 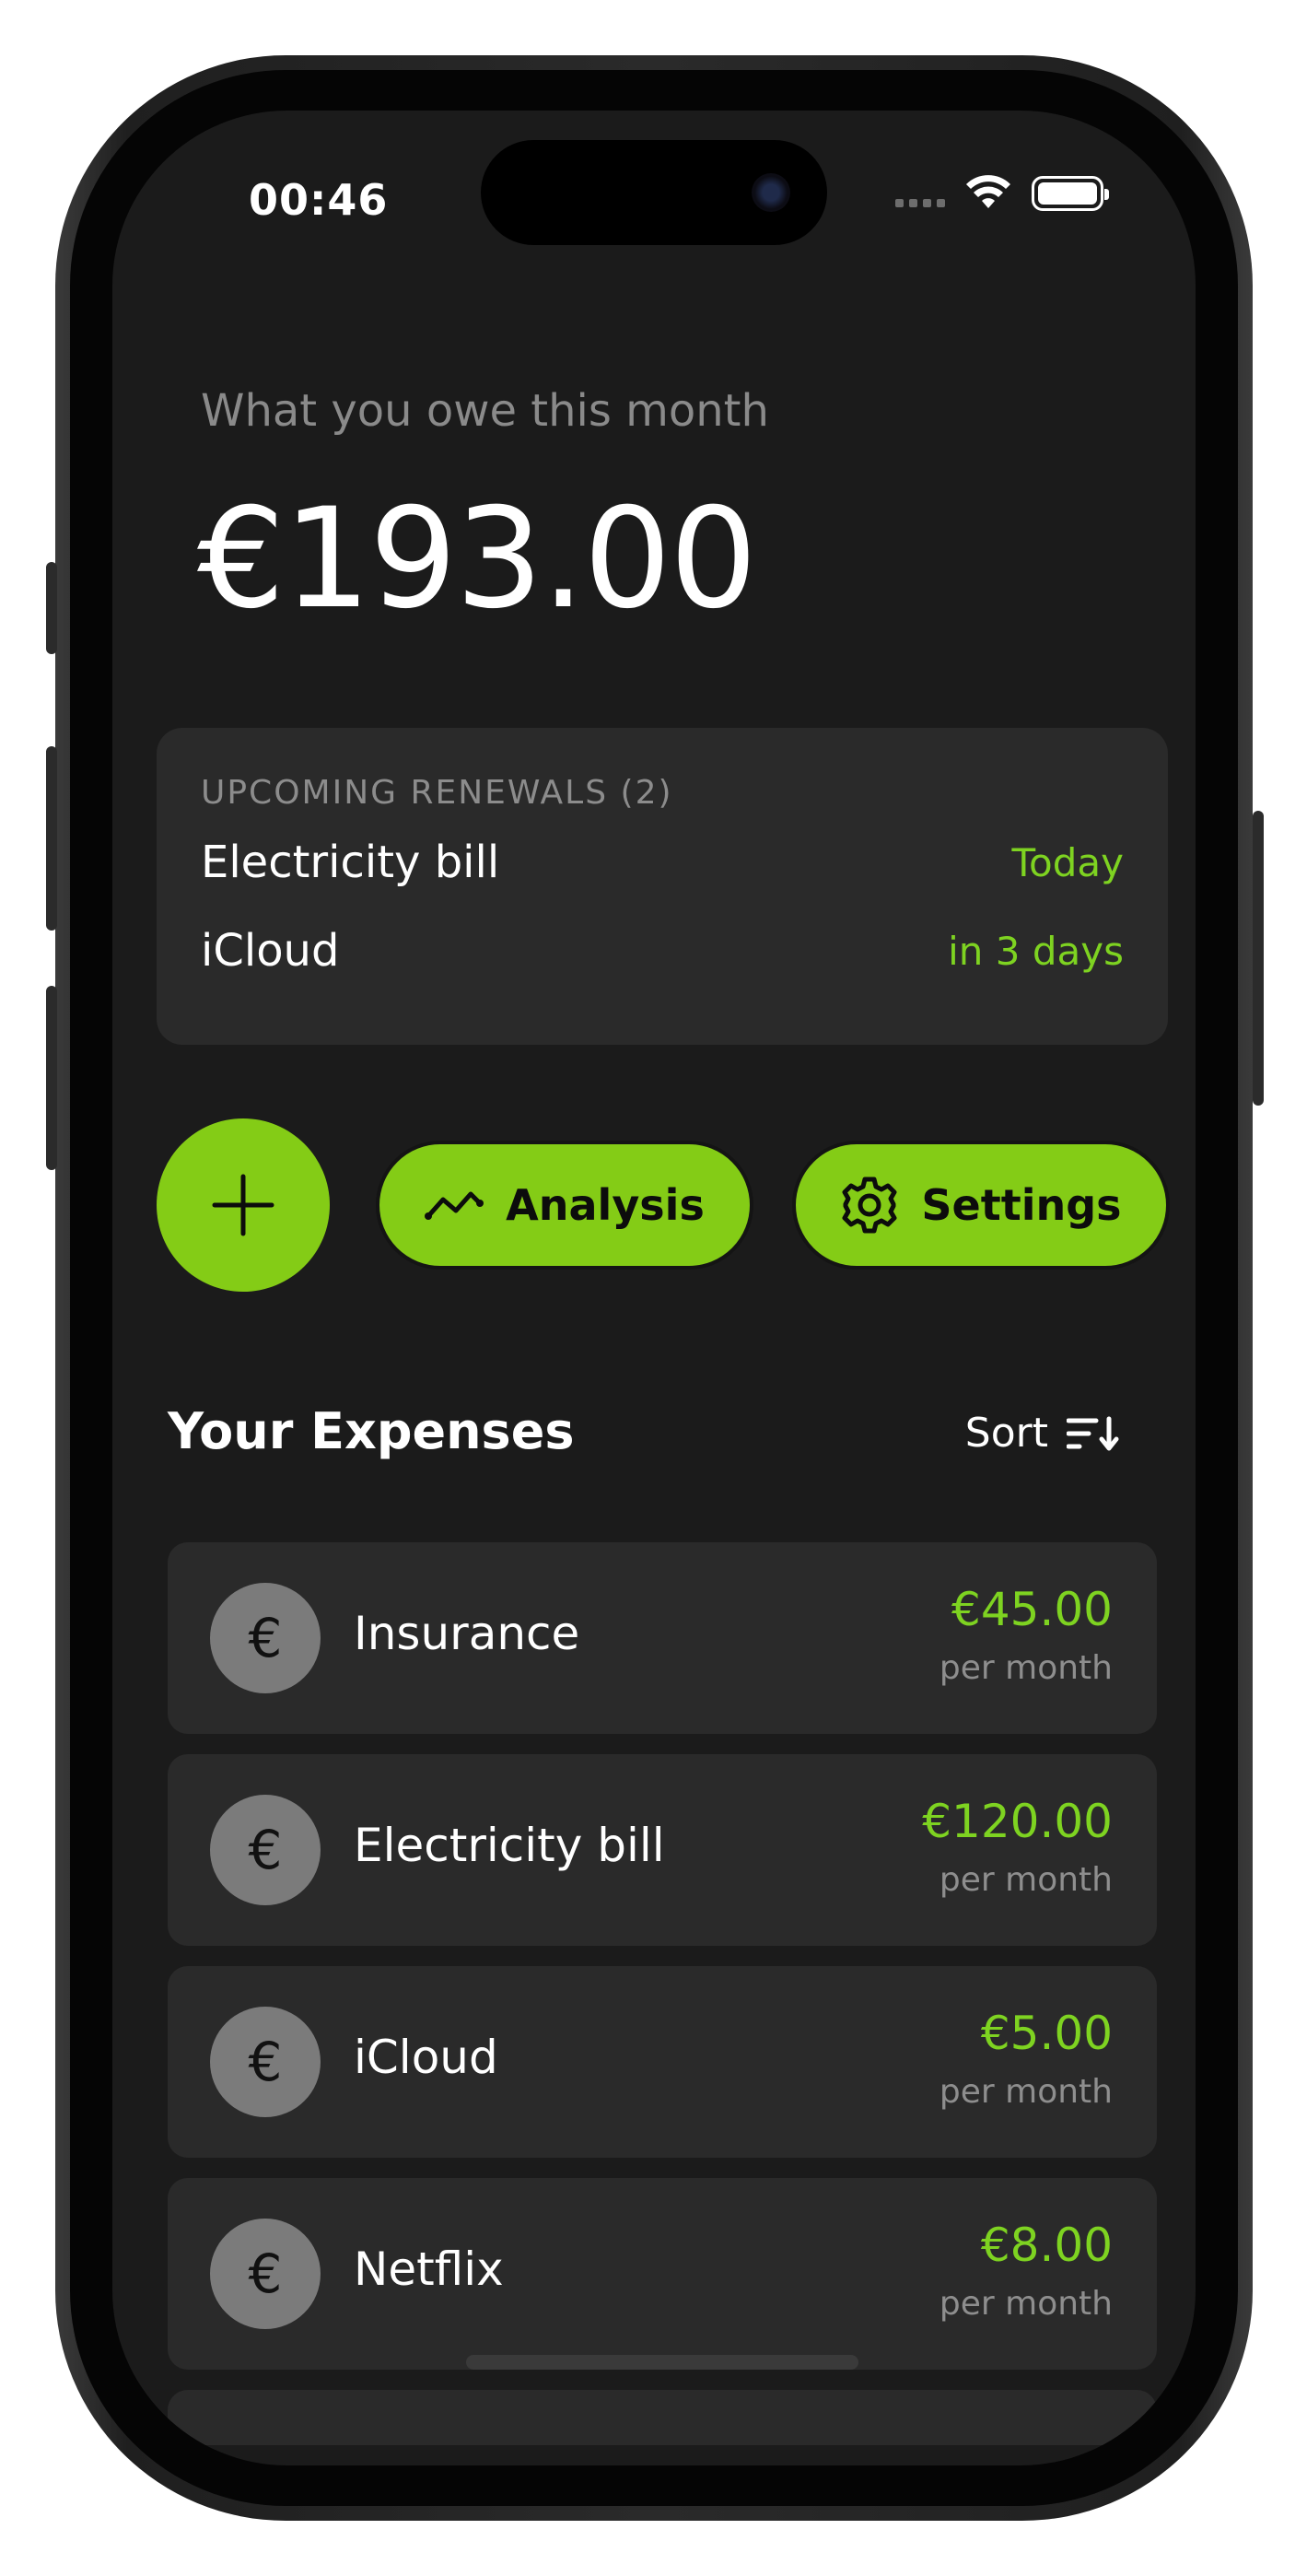 What do you see at coordinates (1071, 193) in the screenshot?
I see `battery-icon` at bounding box center [1071, 193].